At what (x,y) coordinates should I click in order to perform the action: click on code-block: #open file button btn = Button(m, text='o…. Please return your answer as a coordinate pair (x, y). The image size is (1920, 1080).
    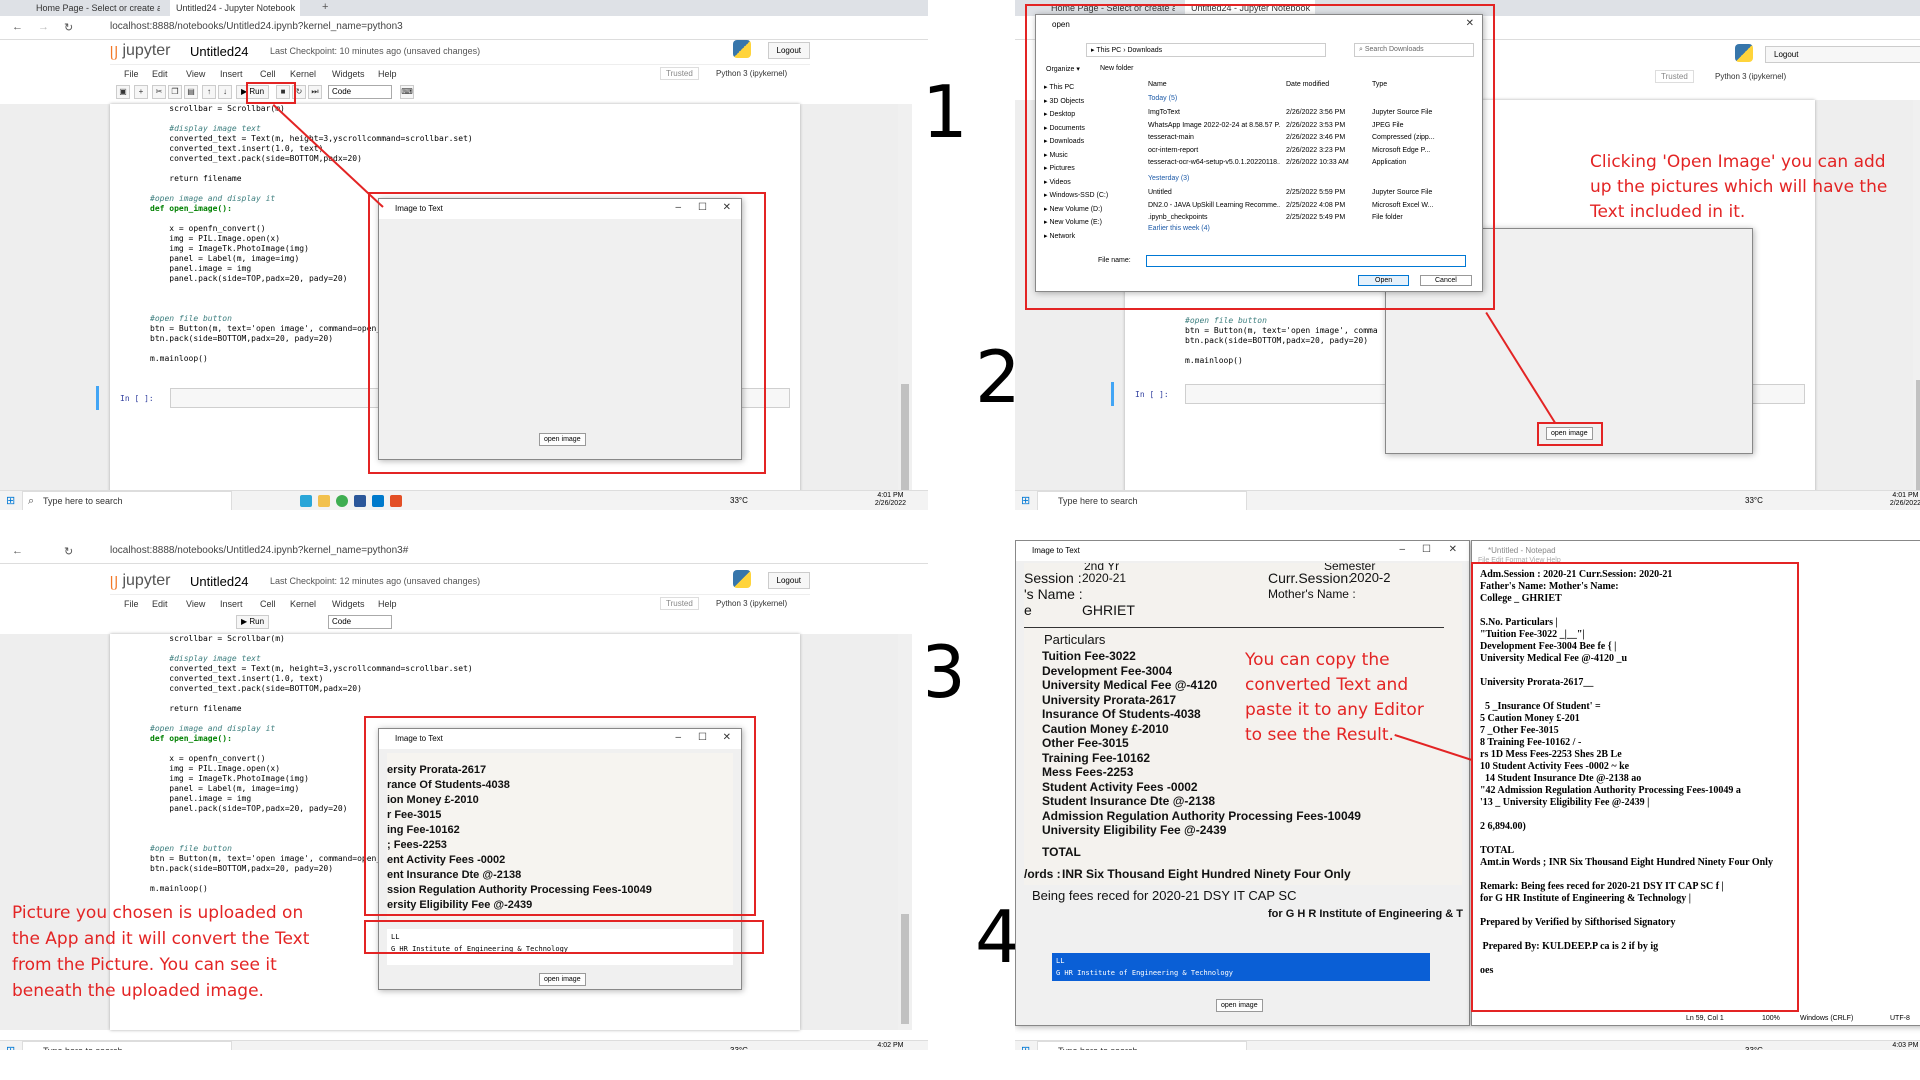
    Looking at the image, I should click on (1281, 341).